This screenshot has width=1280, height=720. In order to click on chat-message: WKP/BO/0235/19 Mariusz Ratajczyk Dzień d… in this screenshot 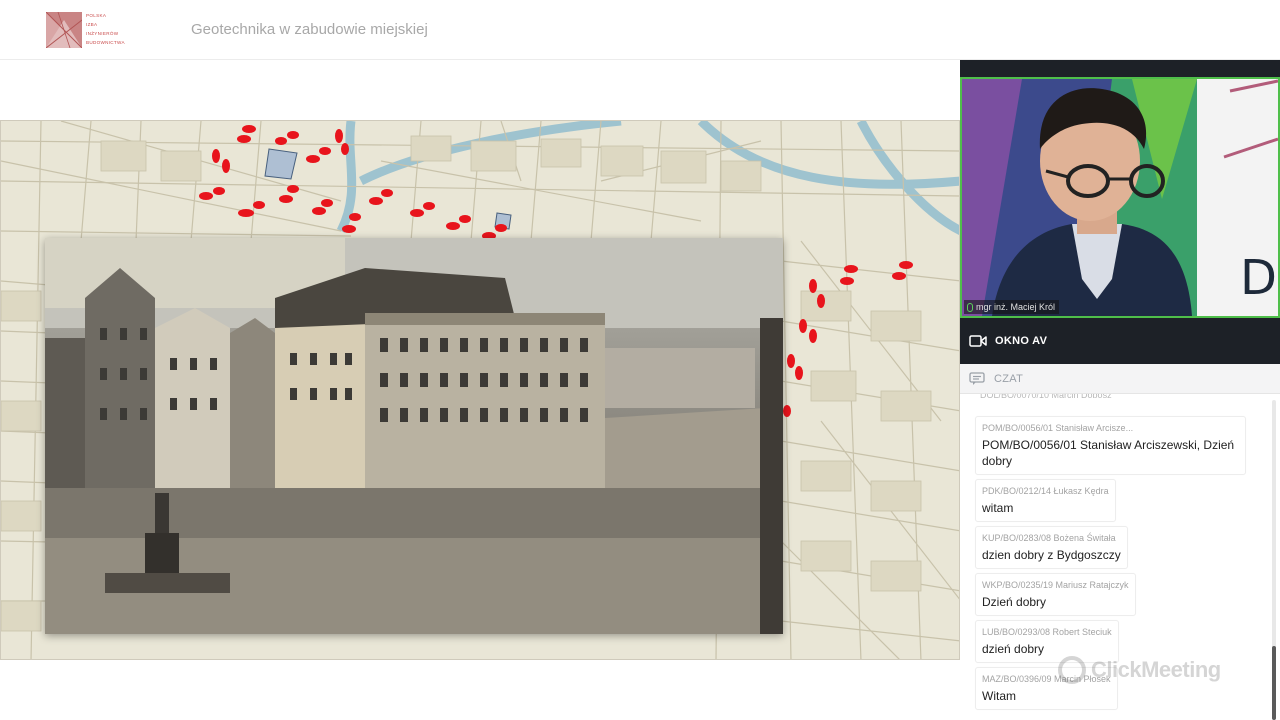, I will do `click(1055, 594)`.